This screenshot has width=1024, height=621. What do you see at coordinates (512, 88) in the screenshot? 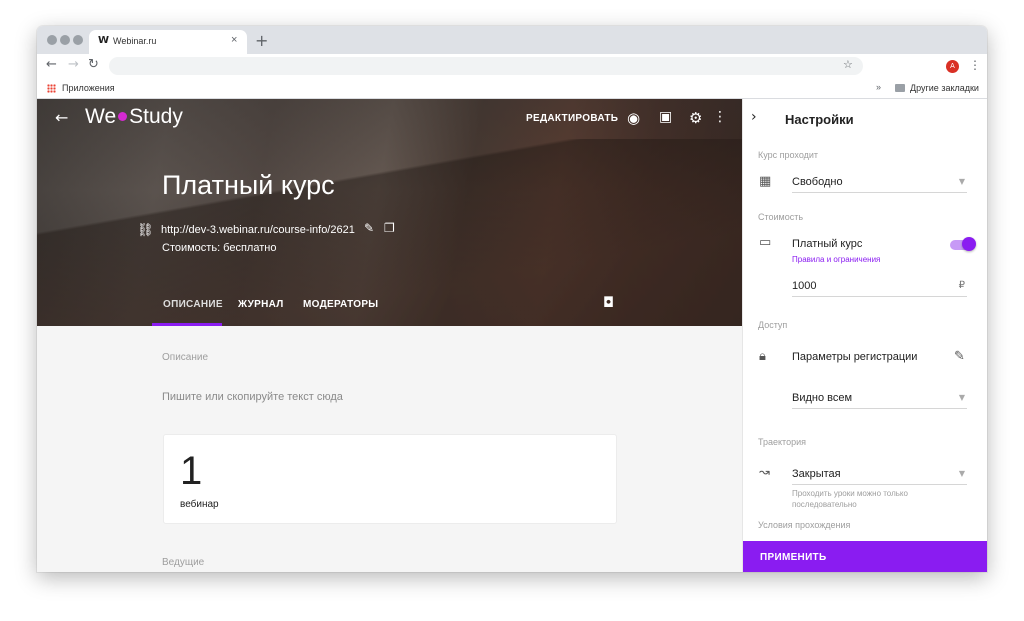
I see `bookmarks-bar: Приложения » Другие закладки` at bounding box center [512, 88].